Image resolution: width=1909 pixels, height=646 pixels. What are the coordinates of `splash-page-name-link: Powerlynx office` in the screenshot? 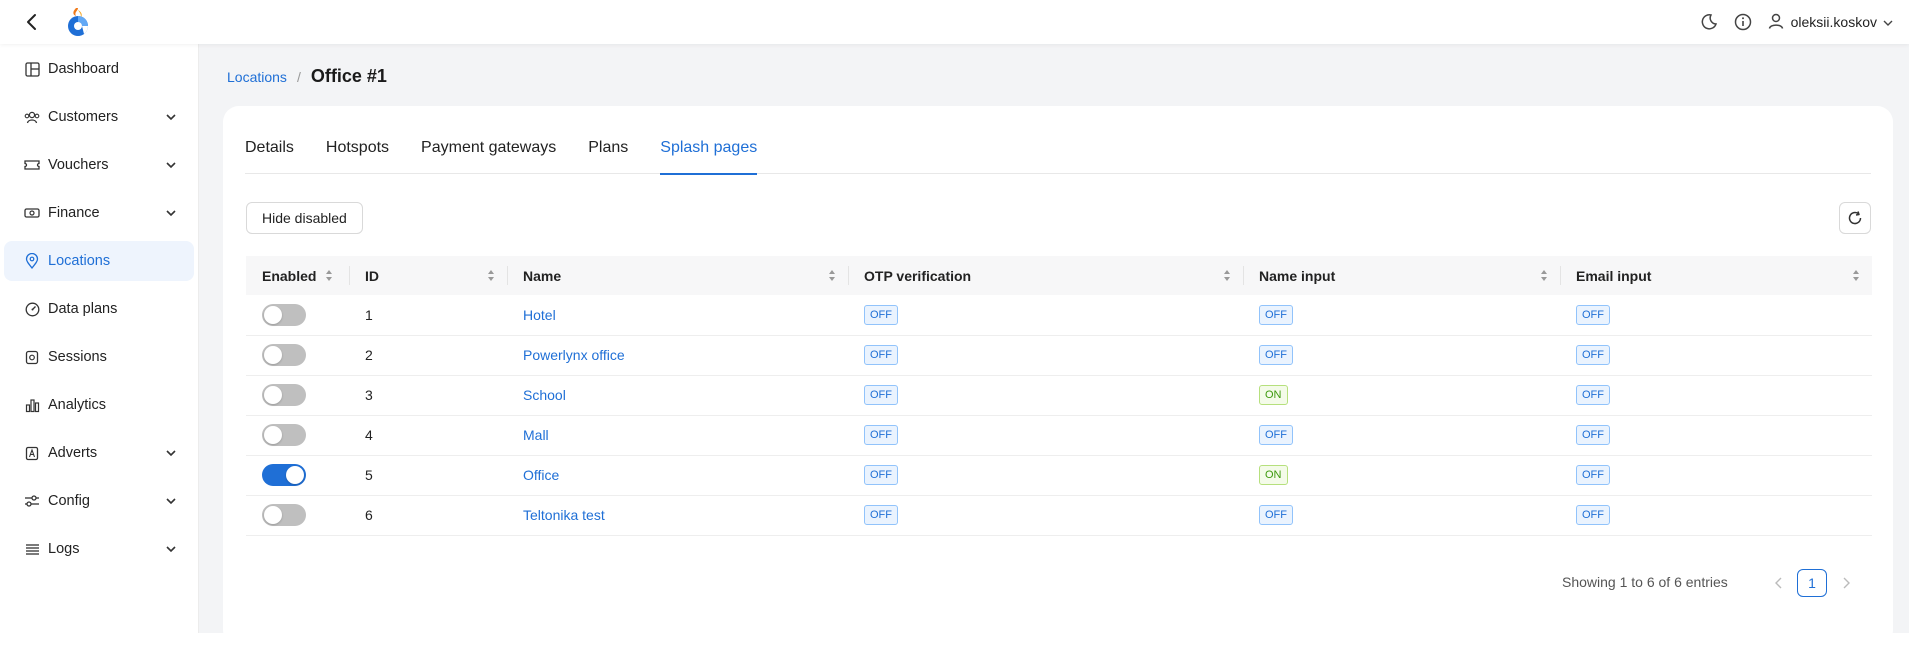 It's located at (574, 355).